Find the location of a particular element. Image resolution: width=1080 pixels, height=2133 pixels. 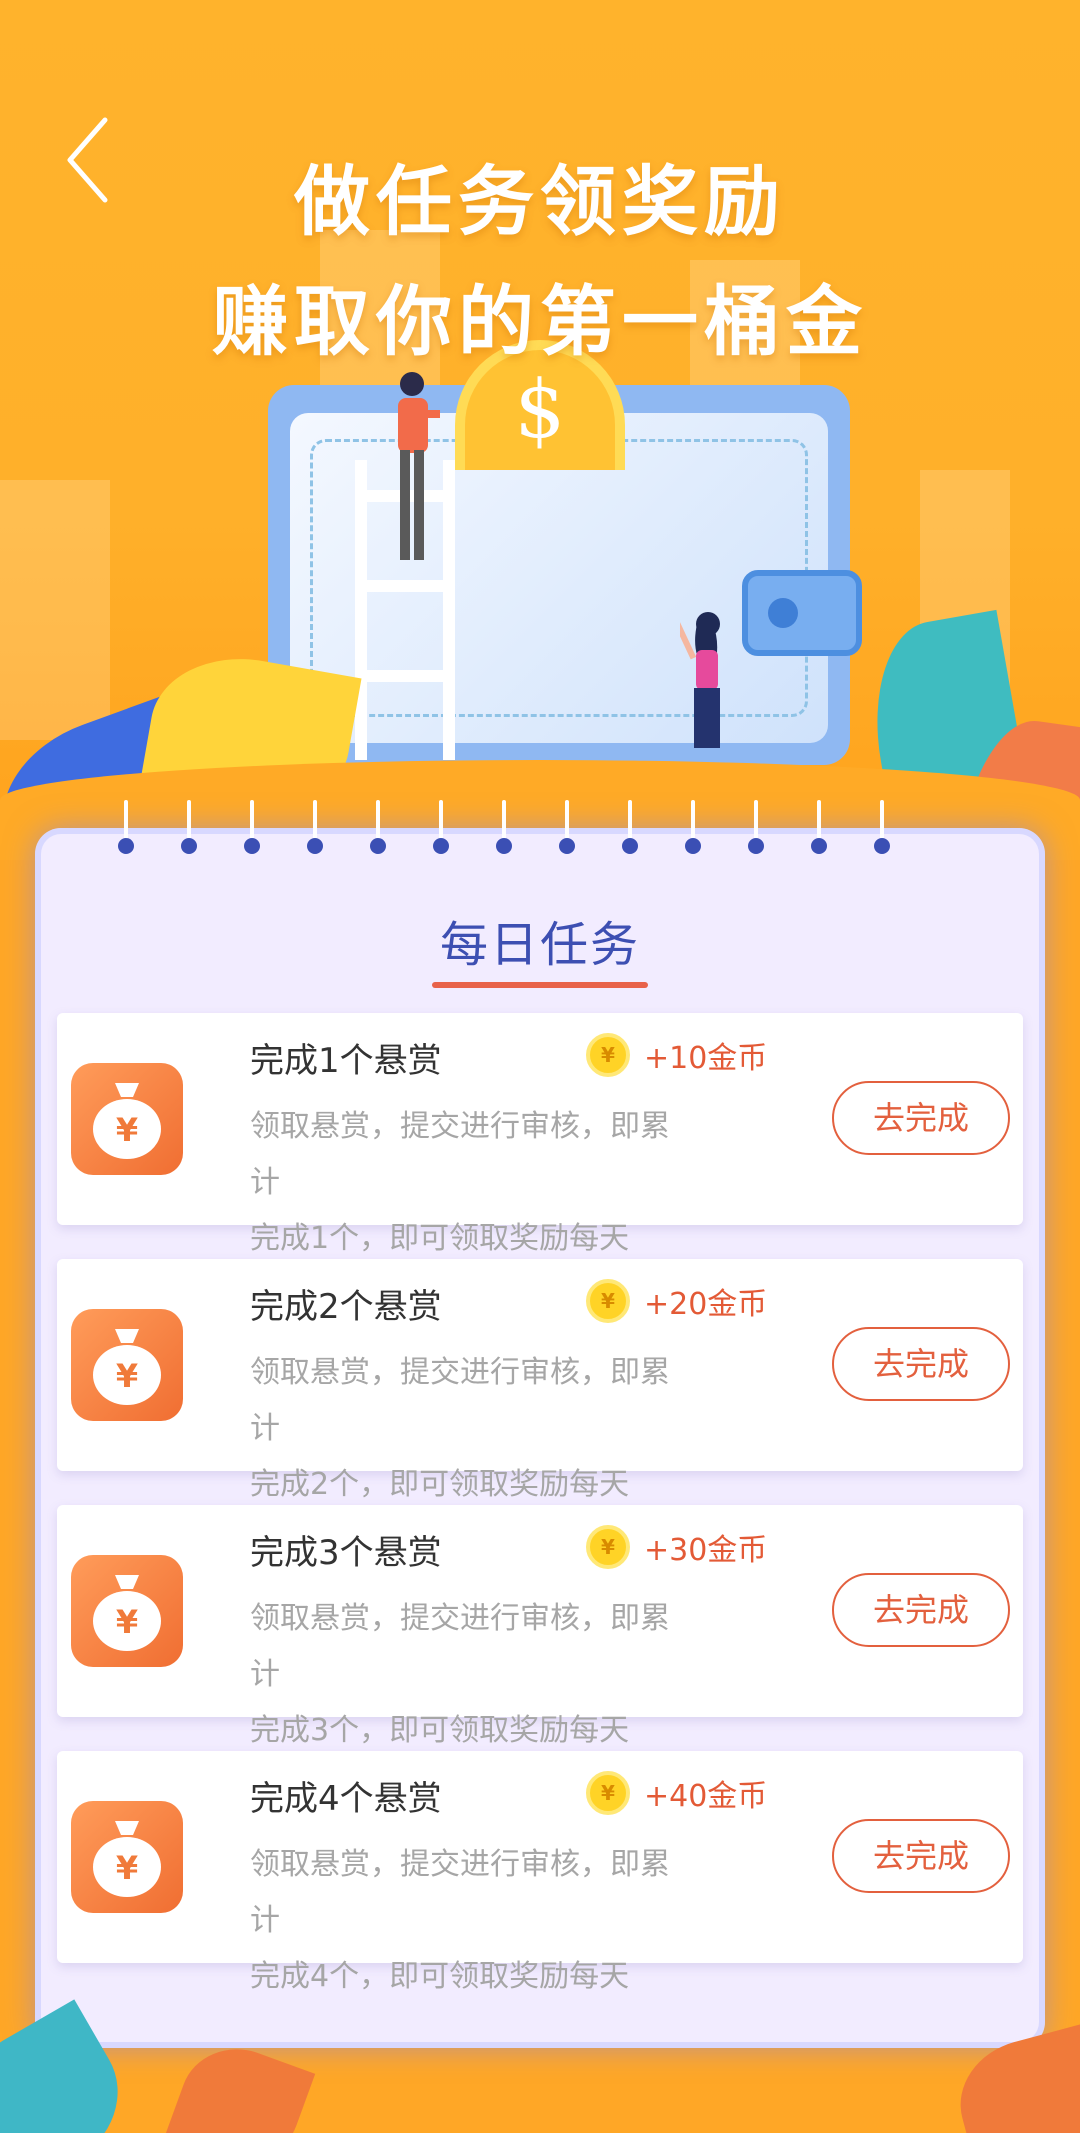

reward-amount: +30金币 is located at coordinates (706, 1550).